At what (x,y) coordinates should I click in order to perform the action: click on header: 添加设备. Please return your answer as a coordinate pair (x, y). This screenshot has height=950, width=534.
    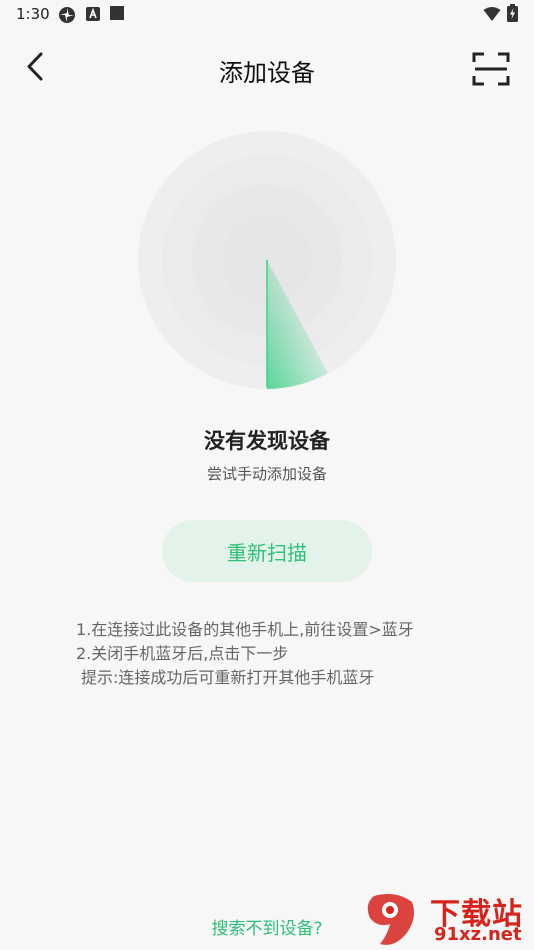
    Looking at the image, I should click on (267, 69).